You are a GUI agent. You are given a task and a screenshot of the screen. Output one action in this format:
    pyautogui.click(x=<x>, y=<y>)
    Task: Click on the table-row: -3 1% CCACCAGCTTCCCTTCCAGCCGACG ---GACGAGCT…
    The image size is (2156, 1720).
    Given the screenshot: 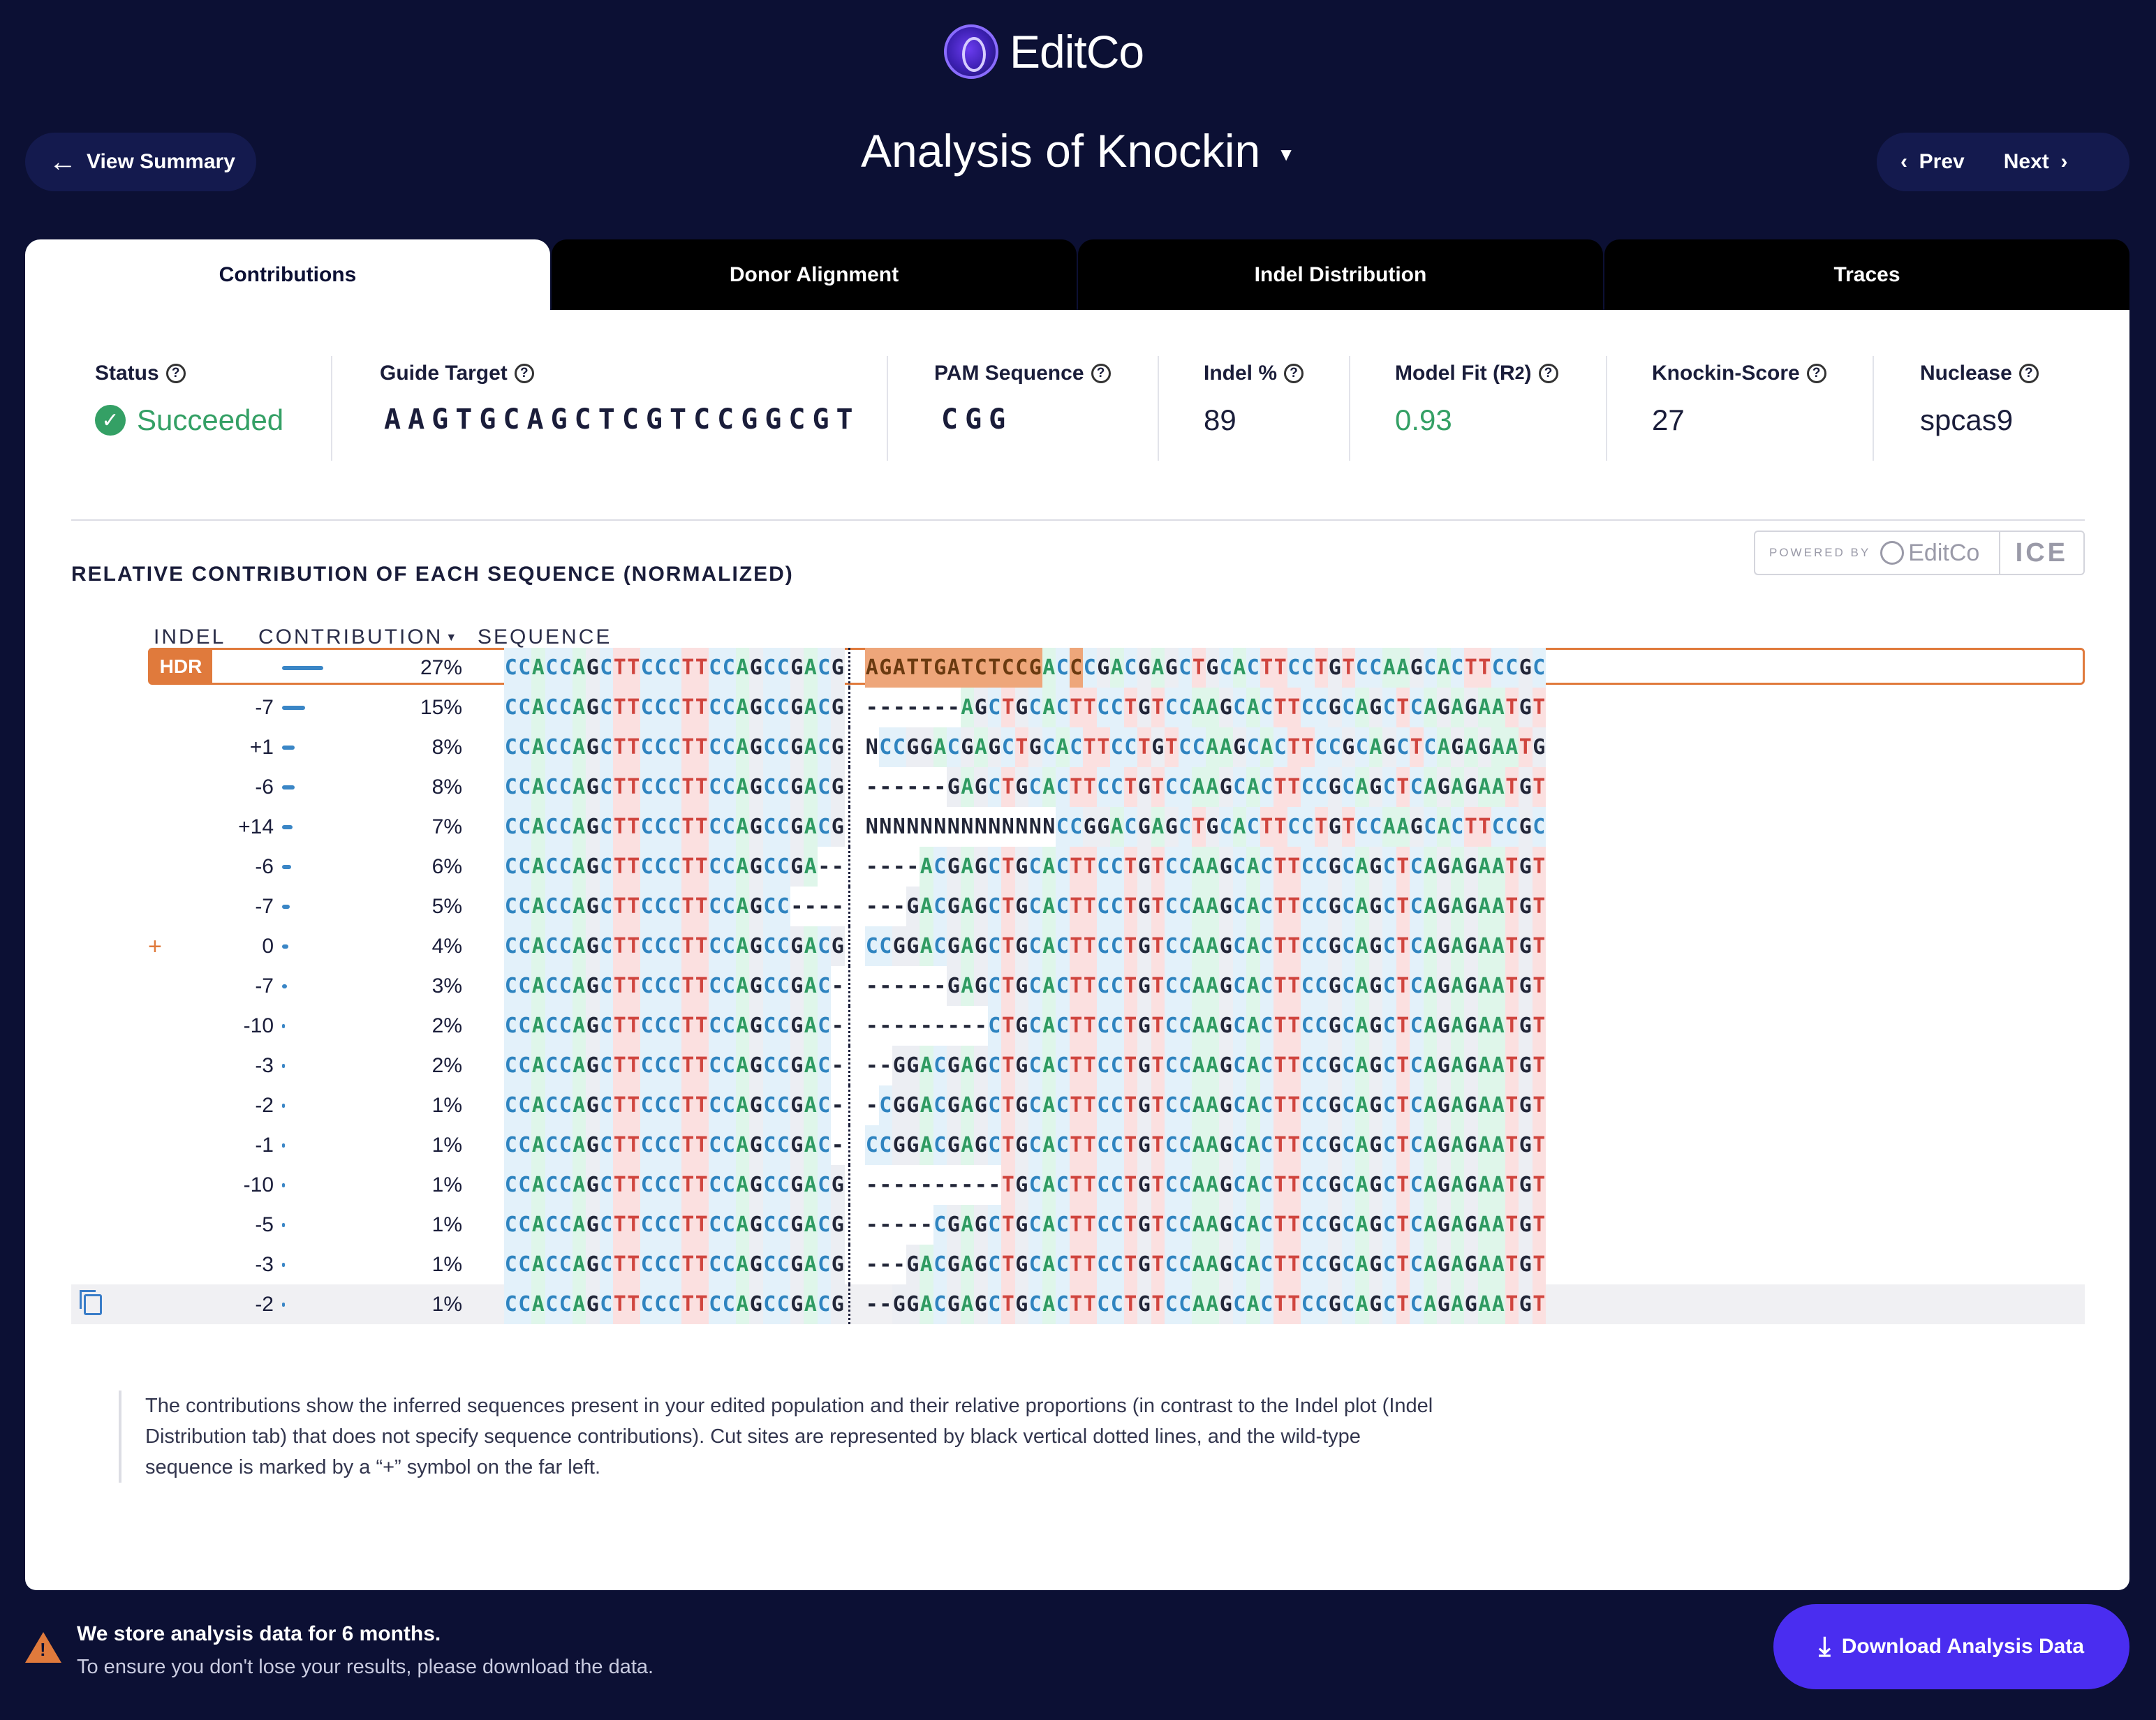 What is the action you would take?
    pyautogui.click(x=1078, y=1264)
    